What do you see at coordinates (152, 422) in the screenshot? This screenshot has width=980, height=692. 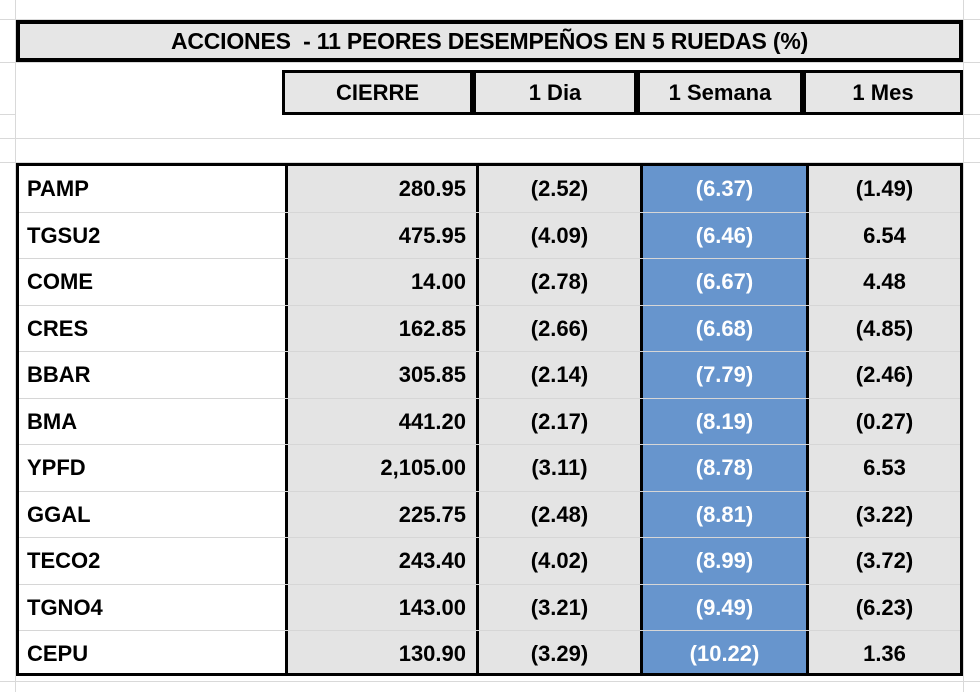 I see `cell-ticker: BMA` at bounding box center [152, 422].